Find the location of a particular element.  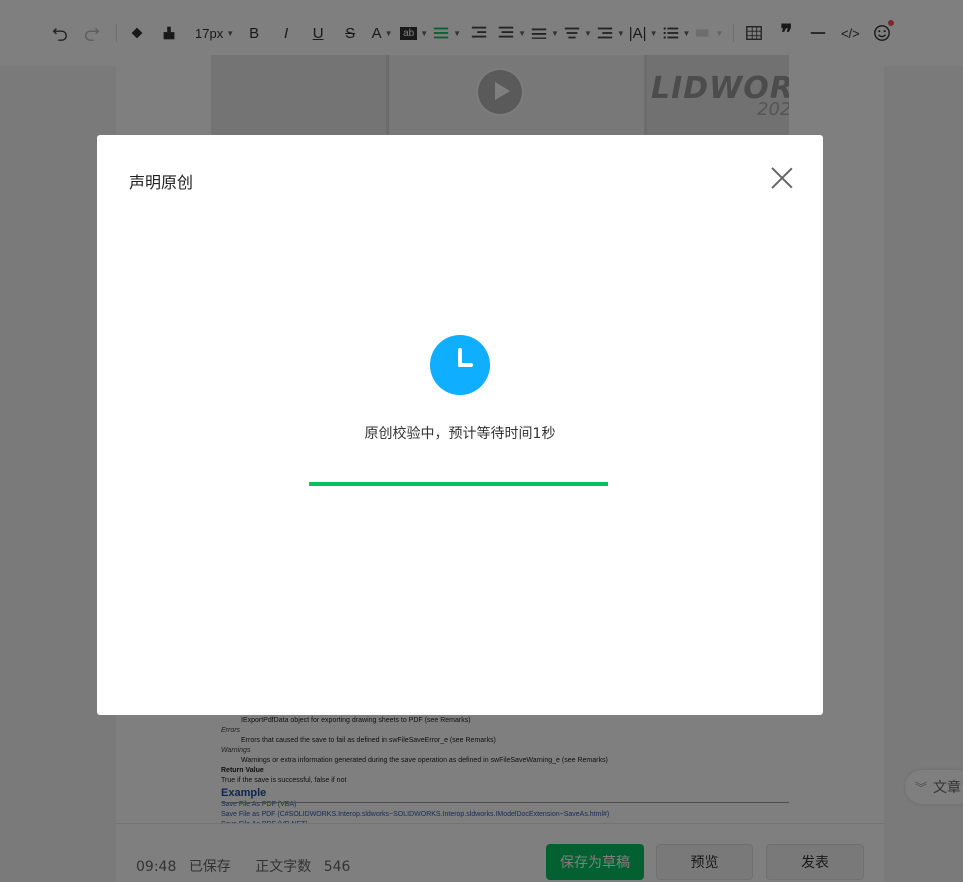

clock-icon is located at coordinates (460, 365).